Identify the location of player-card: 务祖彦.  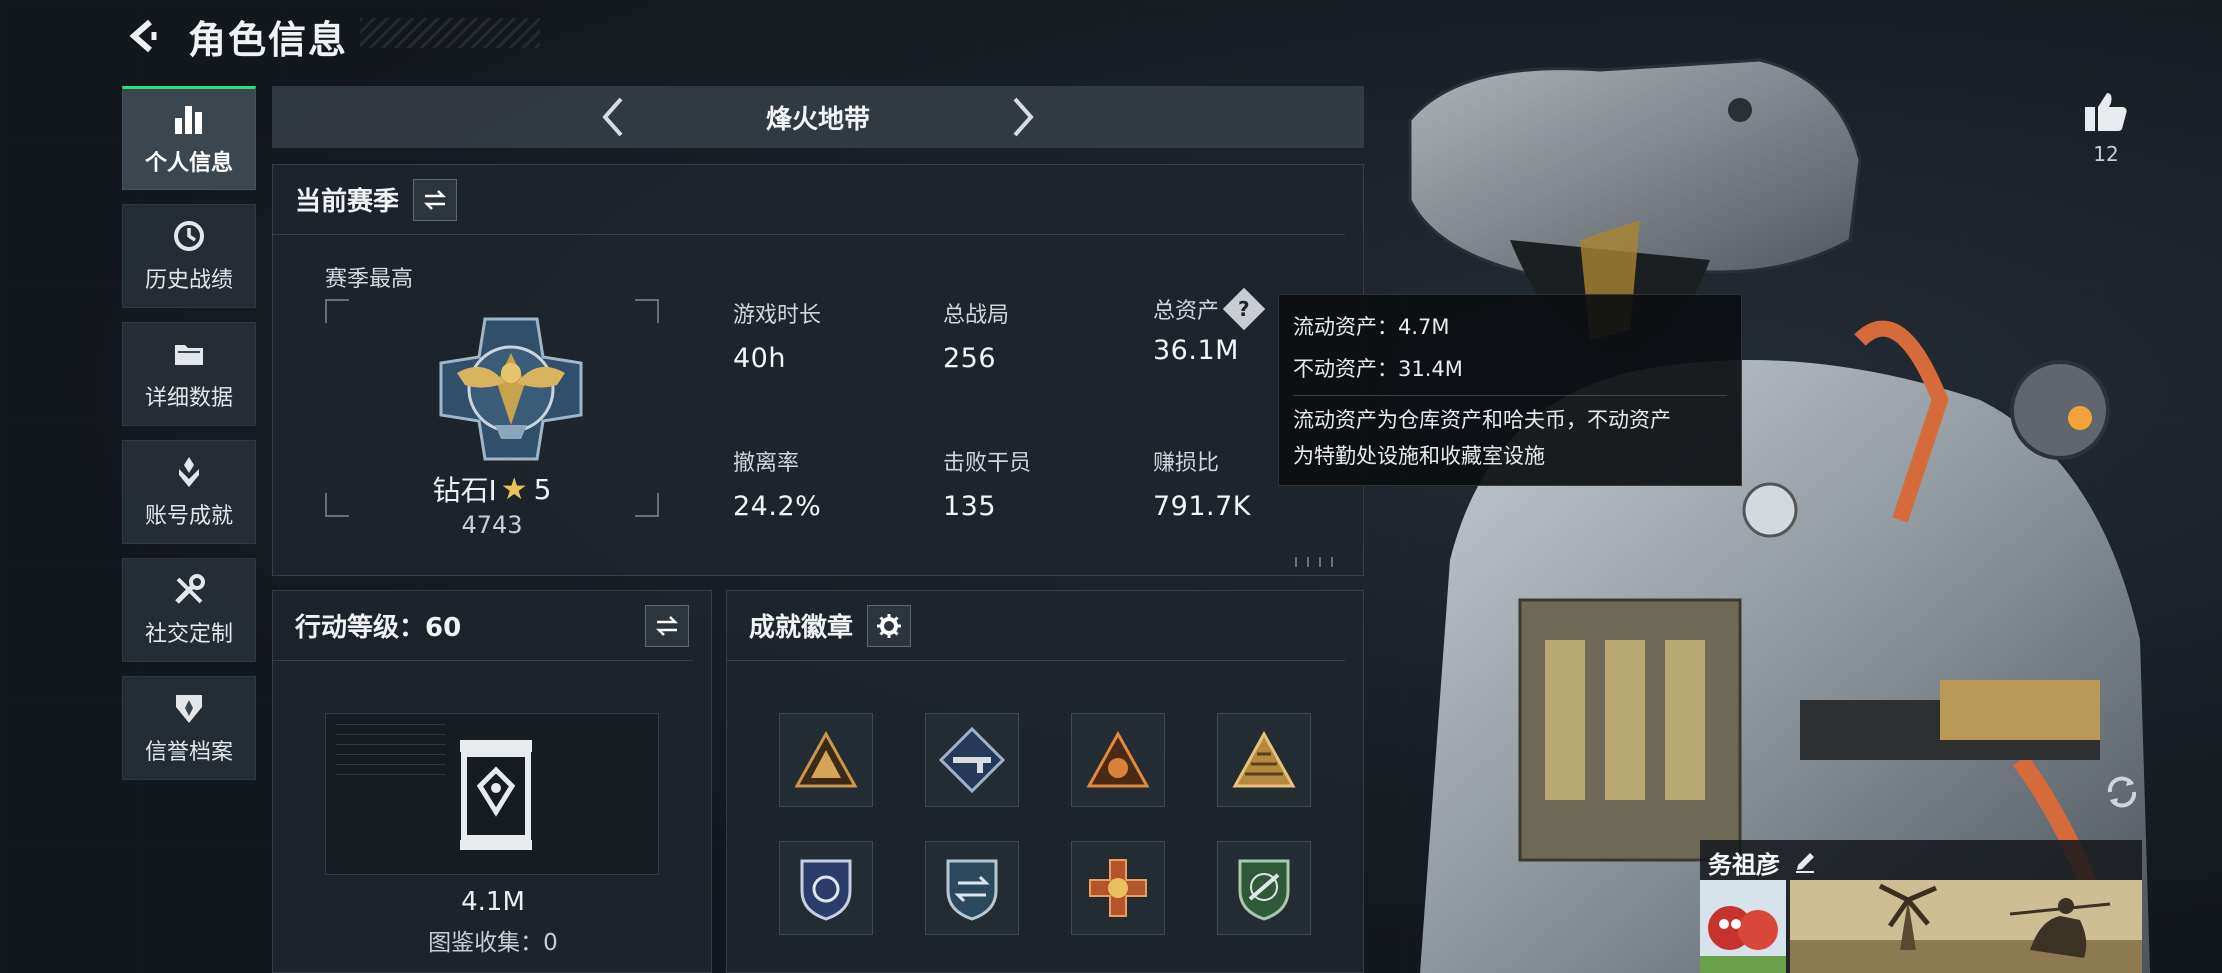
(1921, 906).